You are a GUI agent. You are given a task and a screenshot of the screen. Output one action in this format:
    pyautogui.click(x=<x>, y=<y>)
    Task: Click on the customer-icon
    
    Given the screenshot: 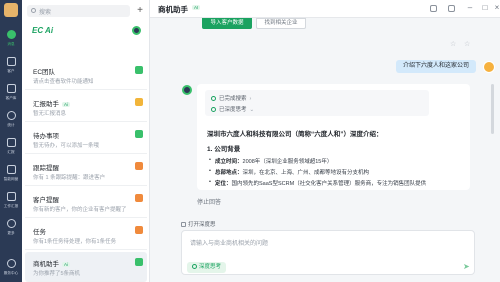 What is the action you would take?
    pyautogui.click(x=11, y=61)
    